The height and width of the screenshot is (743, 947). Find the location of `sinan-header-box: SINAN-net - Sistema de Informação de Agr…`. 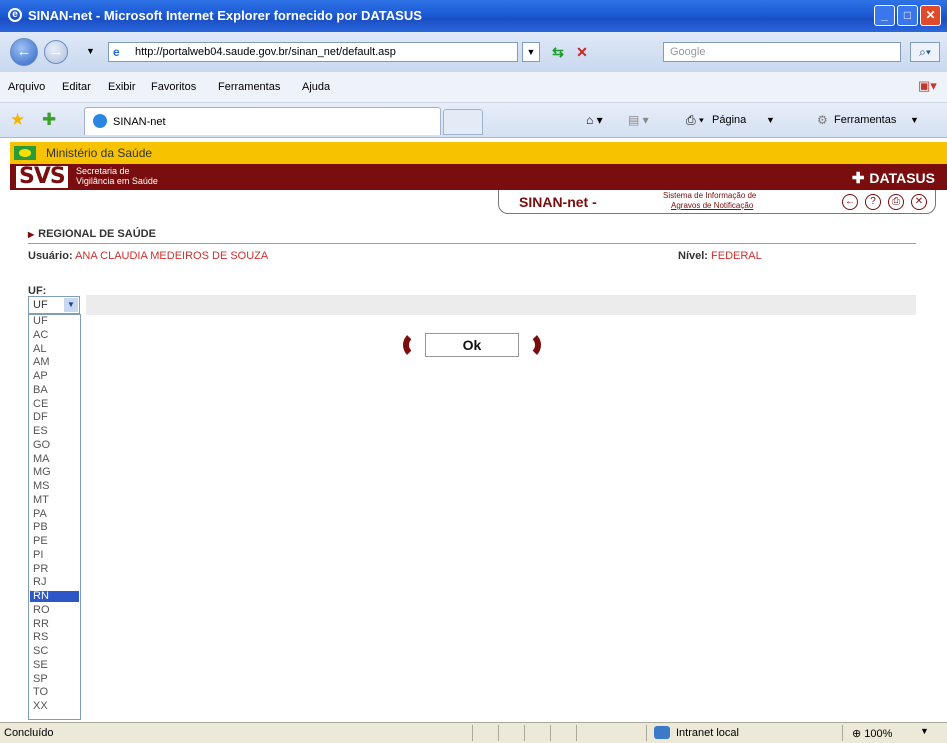

sinan-header-box: SINAN-net - Sistema de Informação de Agr… is located at coordinates (717, 202).